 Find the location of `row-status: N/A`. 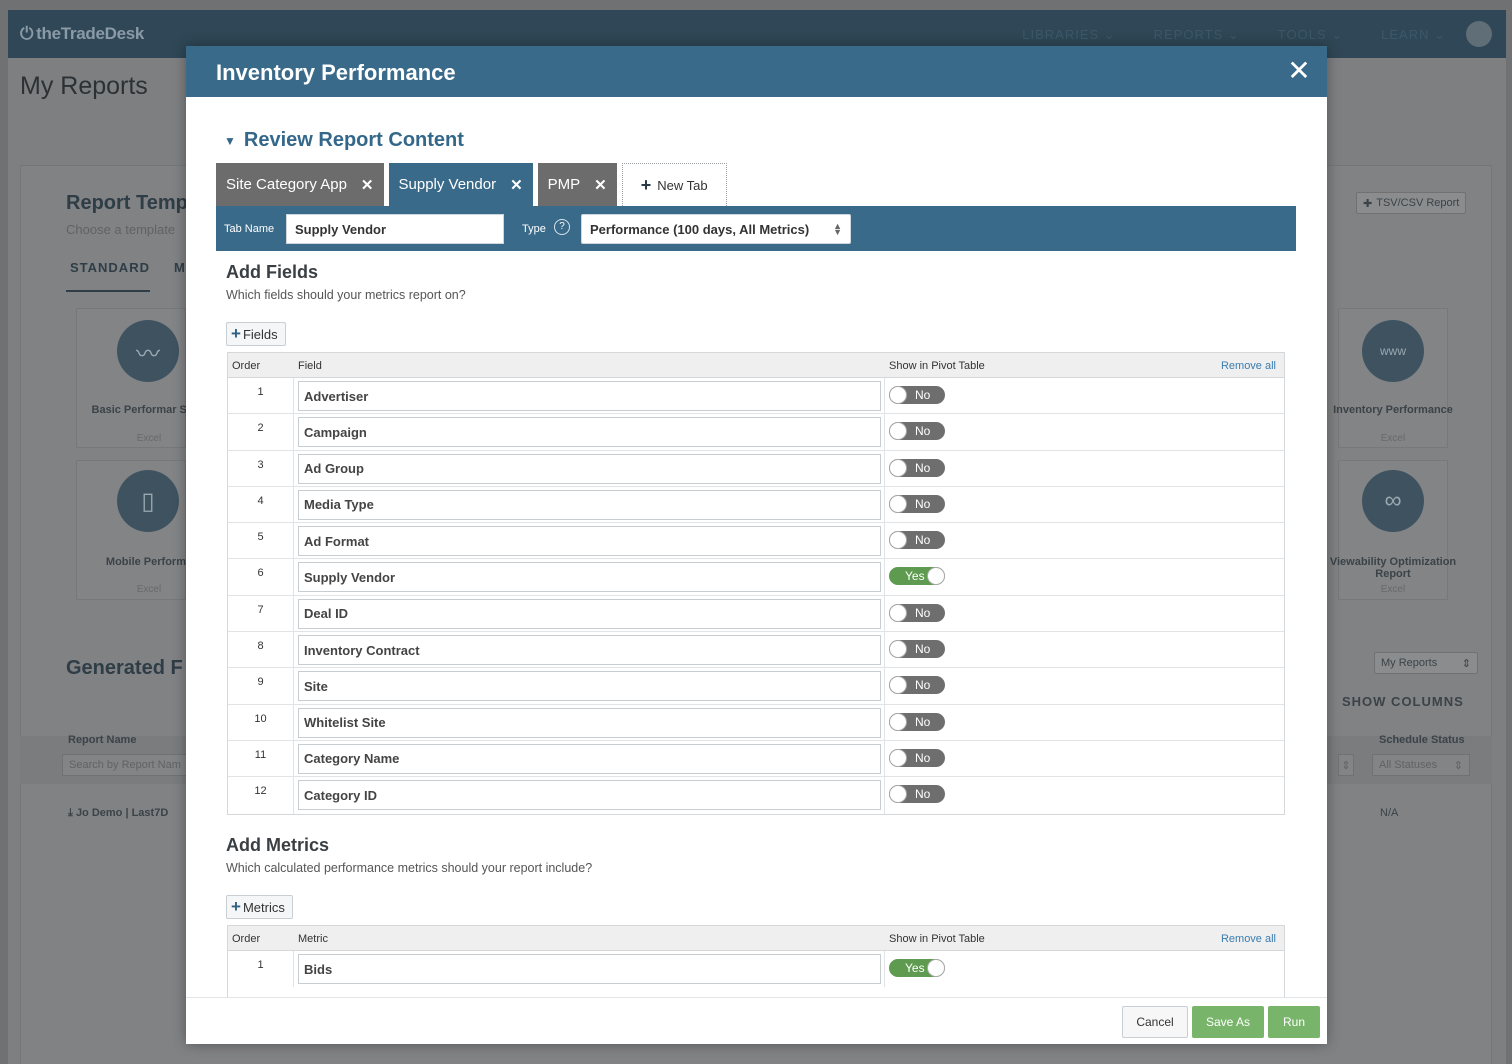

row-status: N/A is located at coordinates (1389, 813).